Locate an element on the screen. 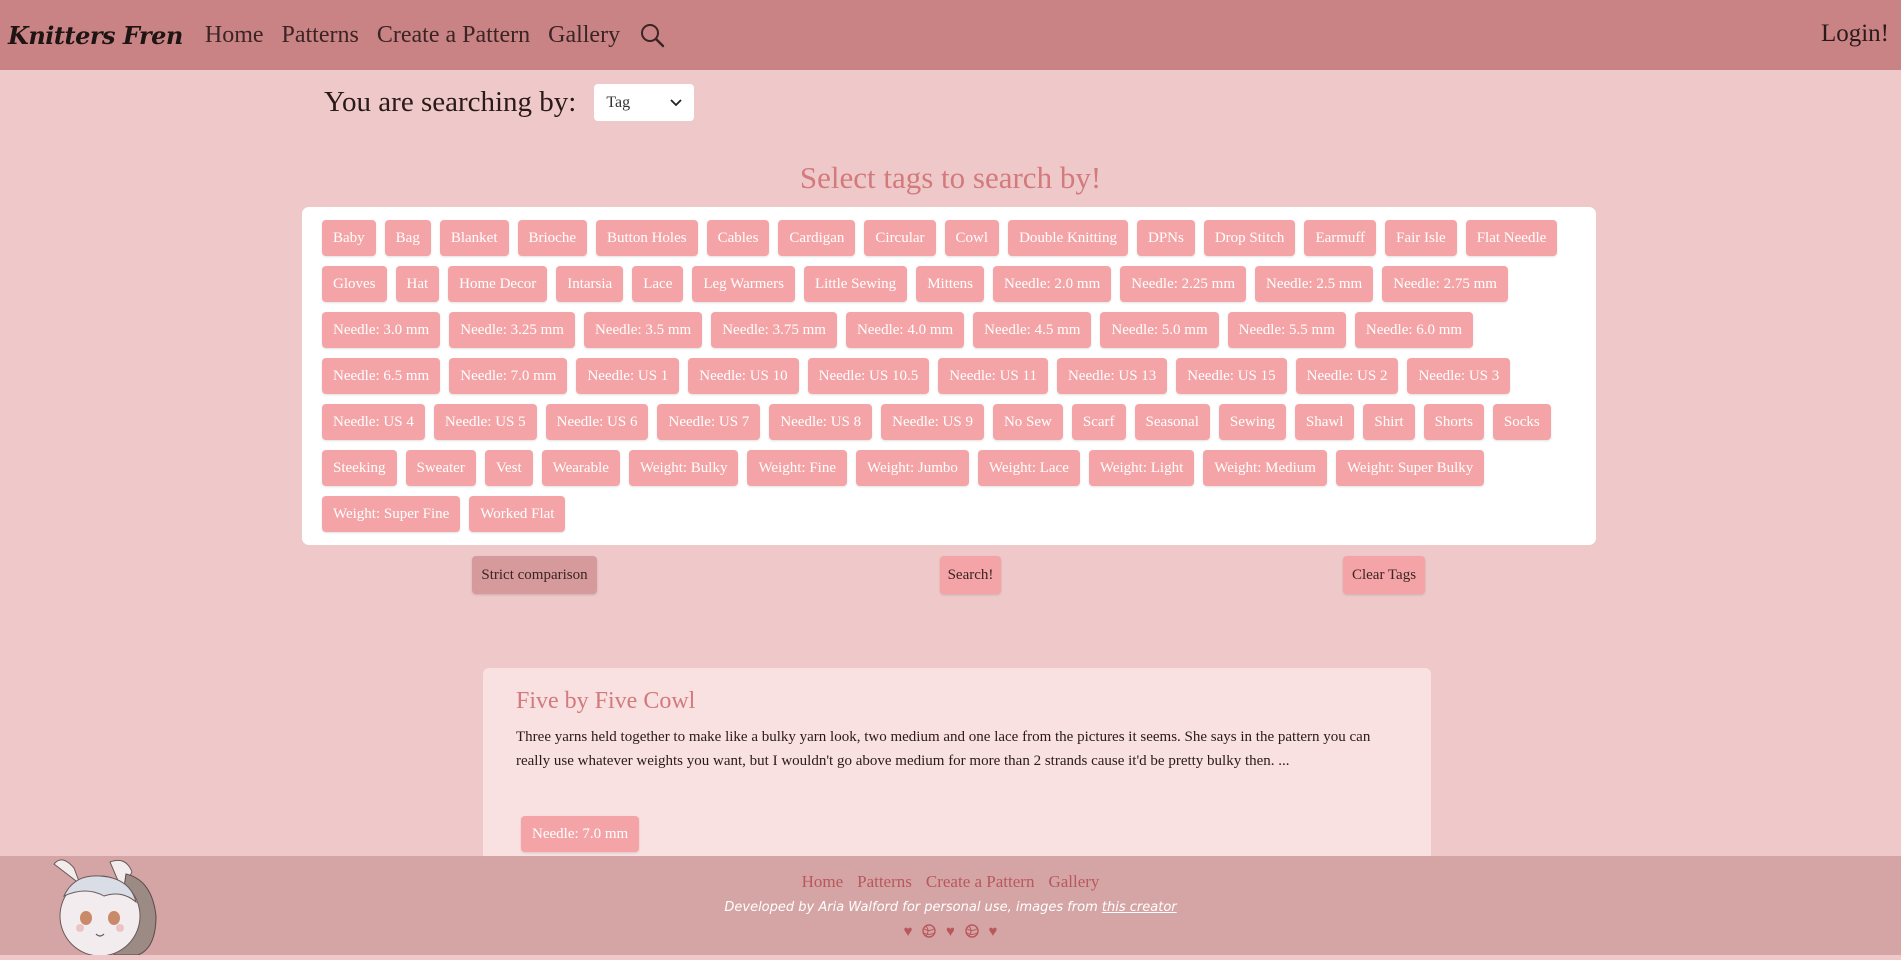 Image resolution: width=1901 pixels, height=960 pixels. tag-button: Needle: US 3 is located at coordinates (1459, 376).